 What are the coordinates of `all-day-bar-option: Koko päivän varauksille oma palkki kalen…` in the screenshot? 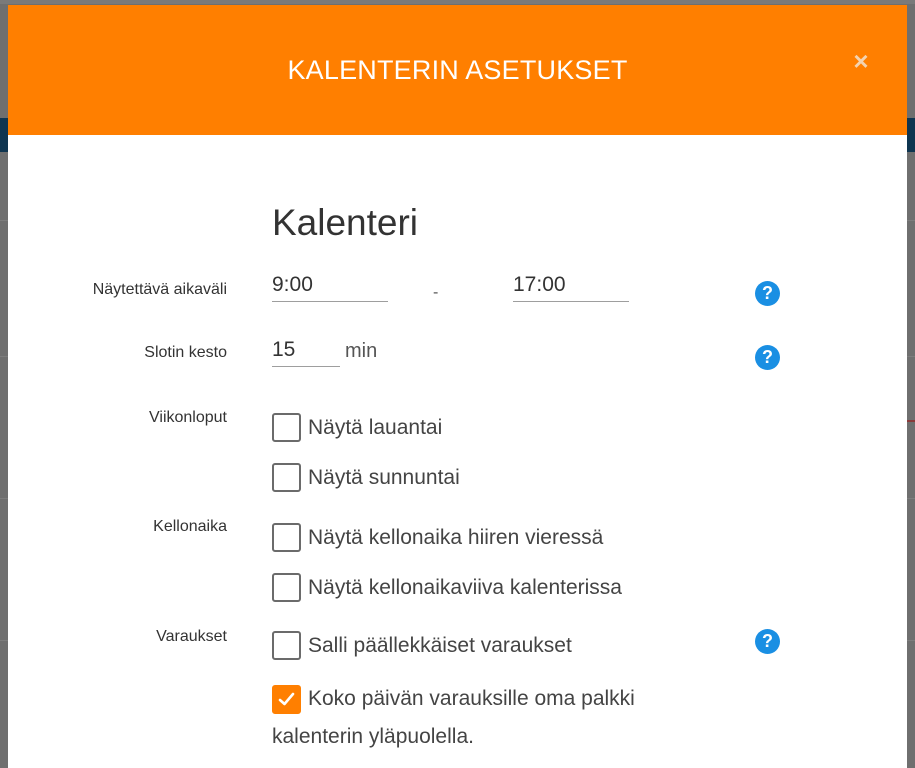 It's located at (482, 718).